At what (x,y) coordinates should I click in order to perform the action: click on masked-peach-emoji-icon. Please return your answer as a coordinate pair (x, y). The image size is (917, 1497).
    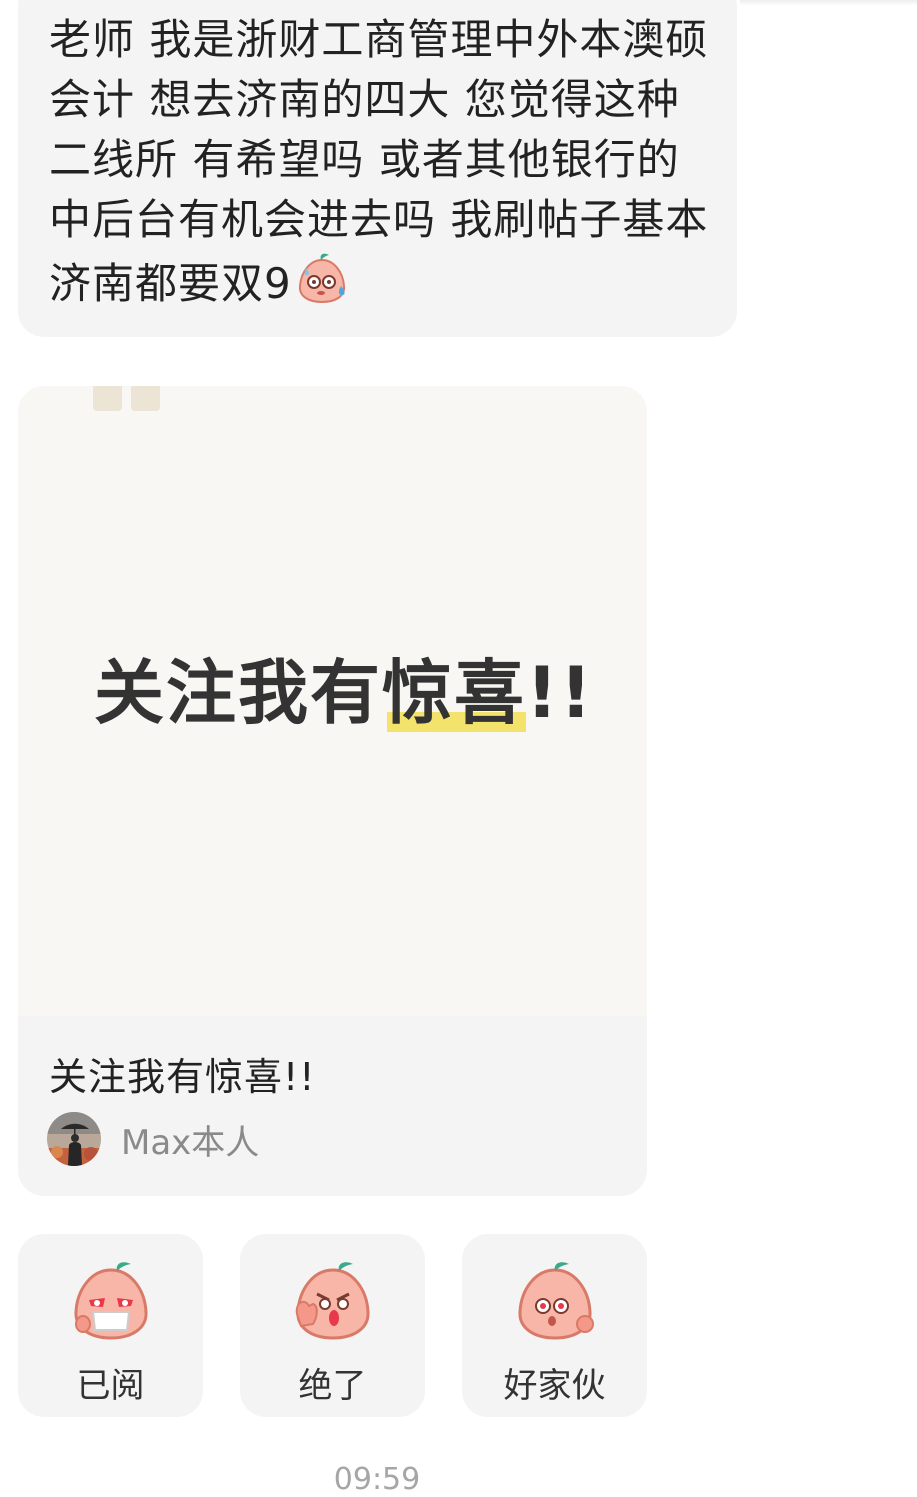
    Looking at the image, I should click on (110, 1301).